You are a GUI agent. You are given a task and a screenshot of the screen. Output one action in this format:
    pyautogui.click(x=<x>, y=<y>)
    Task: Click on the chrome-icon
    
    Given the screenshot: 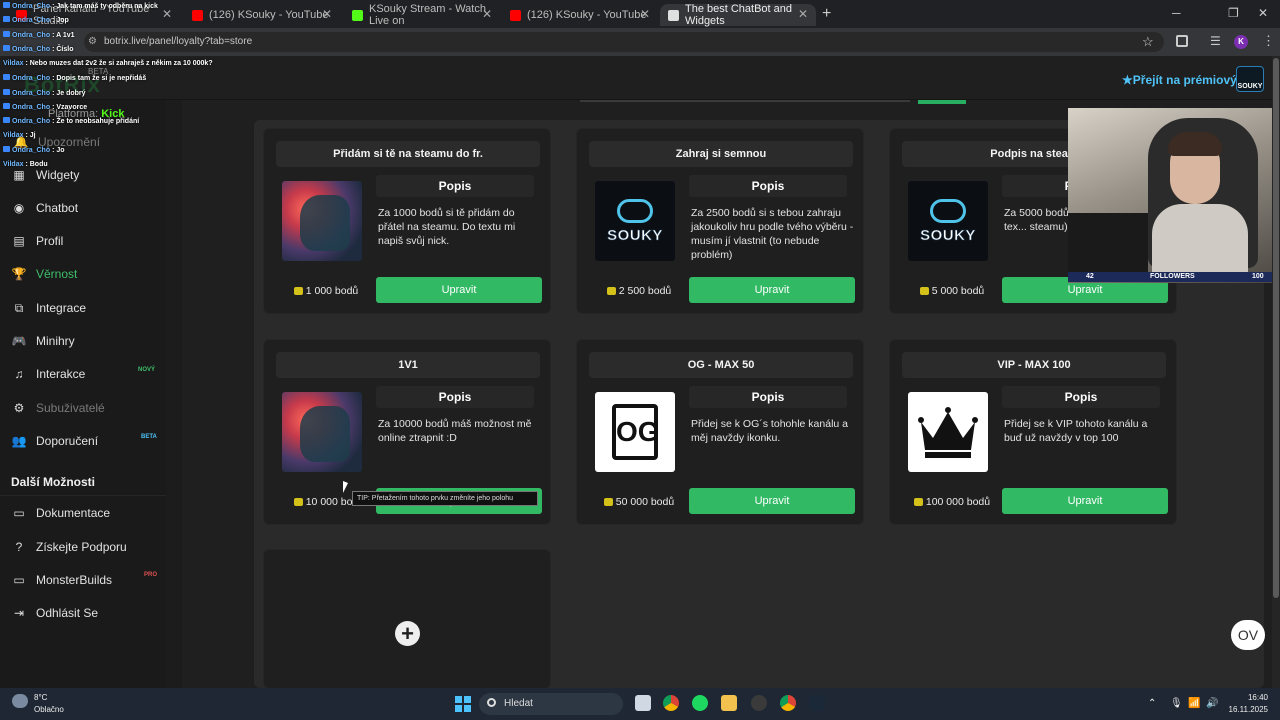 What is the action you would take?
    pyautogui.click(x=671, y=703)
    